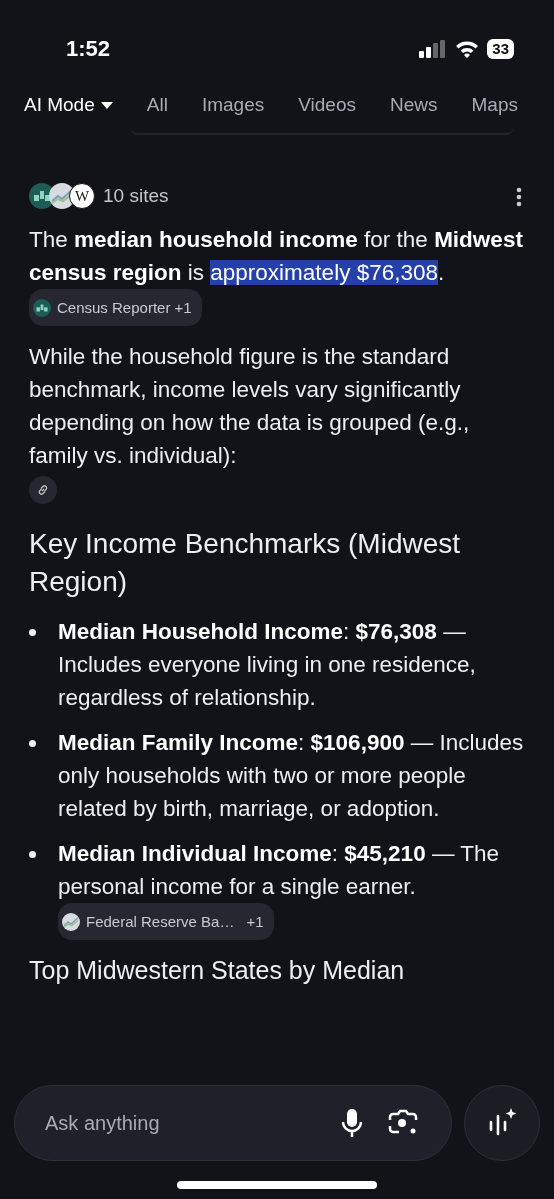 This screenshot has width=554, height=1199. What do you see at coordinates (88, 49) in the screenshot?
I see `status-time: 1:52` at bounding box center [88, 49].